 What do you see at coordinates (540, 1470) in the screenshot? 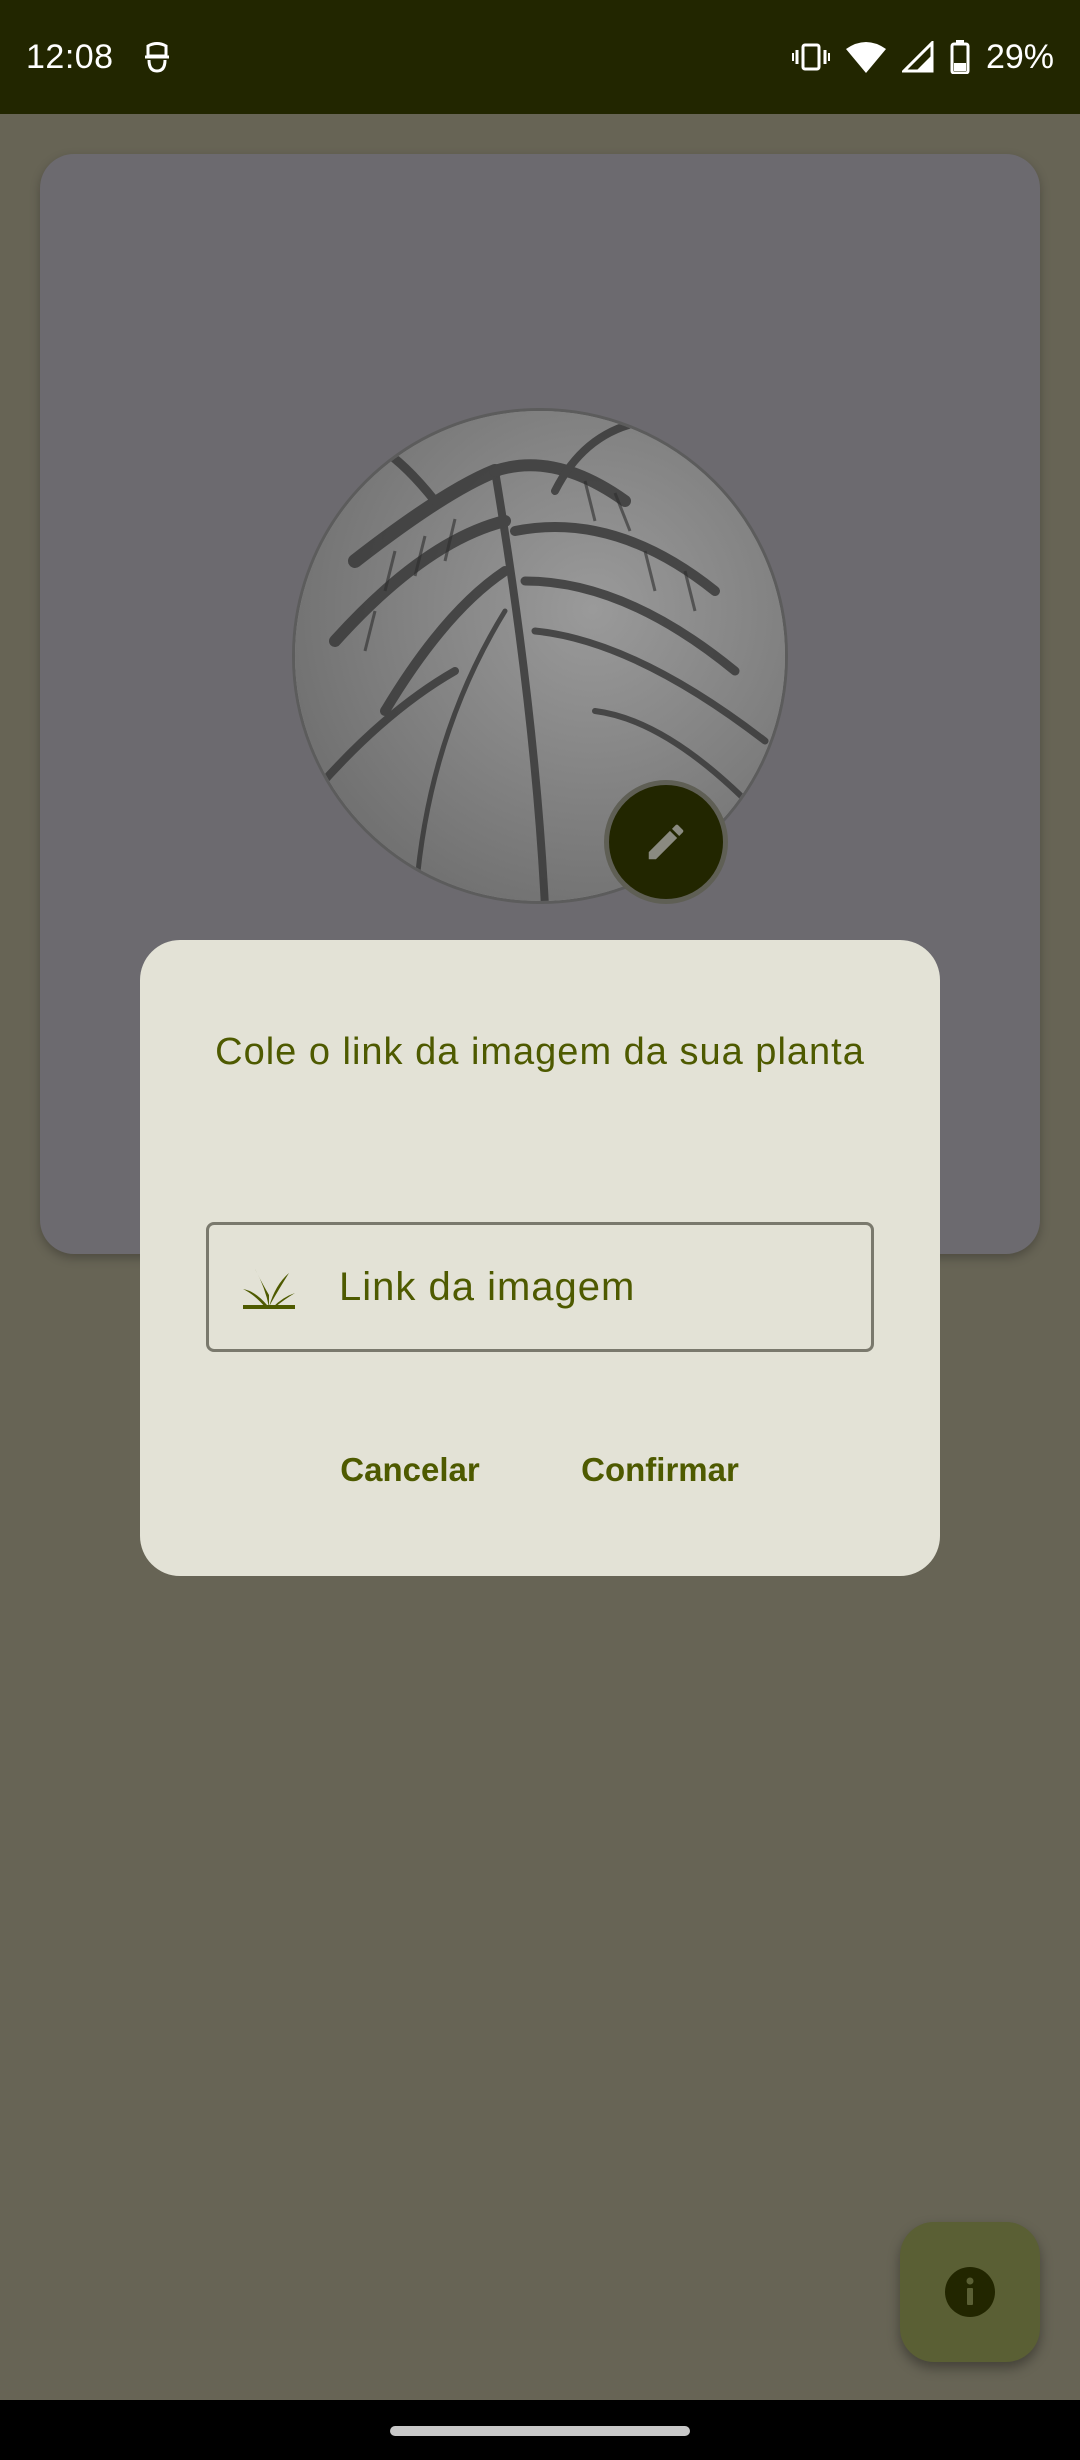
I see `dialog-actions: Cancelar Confirmar` at bounding box center [540, 1470].